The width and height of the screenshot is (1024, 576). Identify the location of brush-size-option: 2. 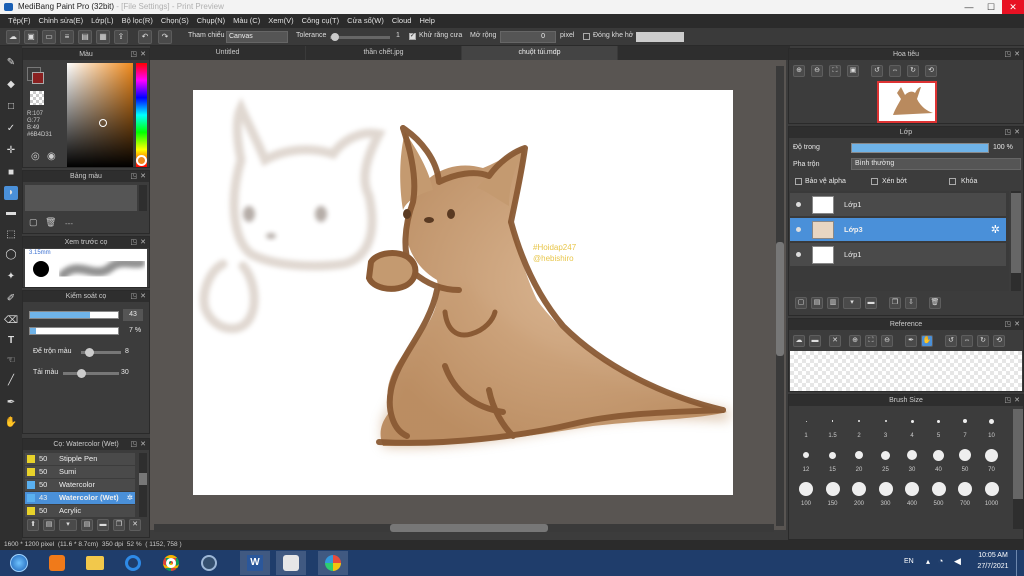
(859, 426).